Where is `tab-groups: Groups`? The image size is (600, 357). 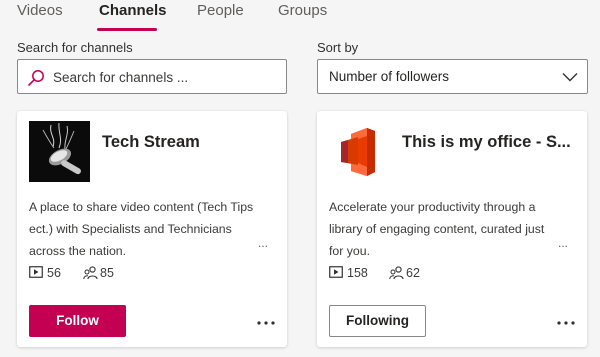 tab-groups: Groups is located at coordinates (302, 10).